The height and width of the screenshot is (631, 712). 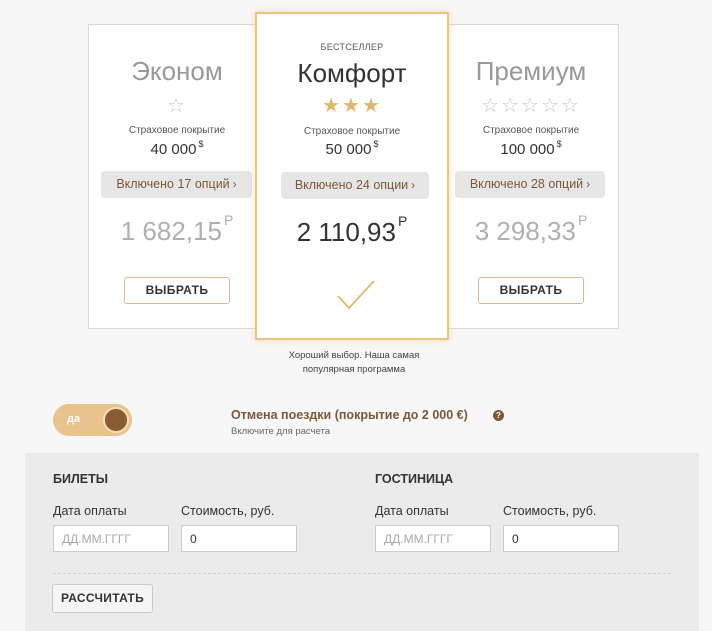 What do you see at coordinates (362, 573) in the screenshot?
I see `divider` at bounding box center [362, 573].